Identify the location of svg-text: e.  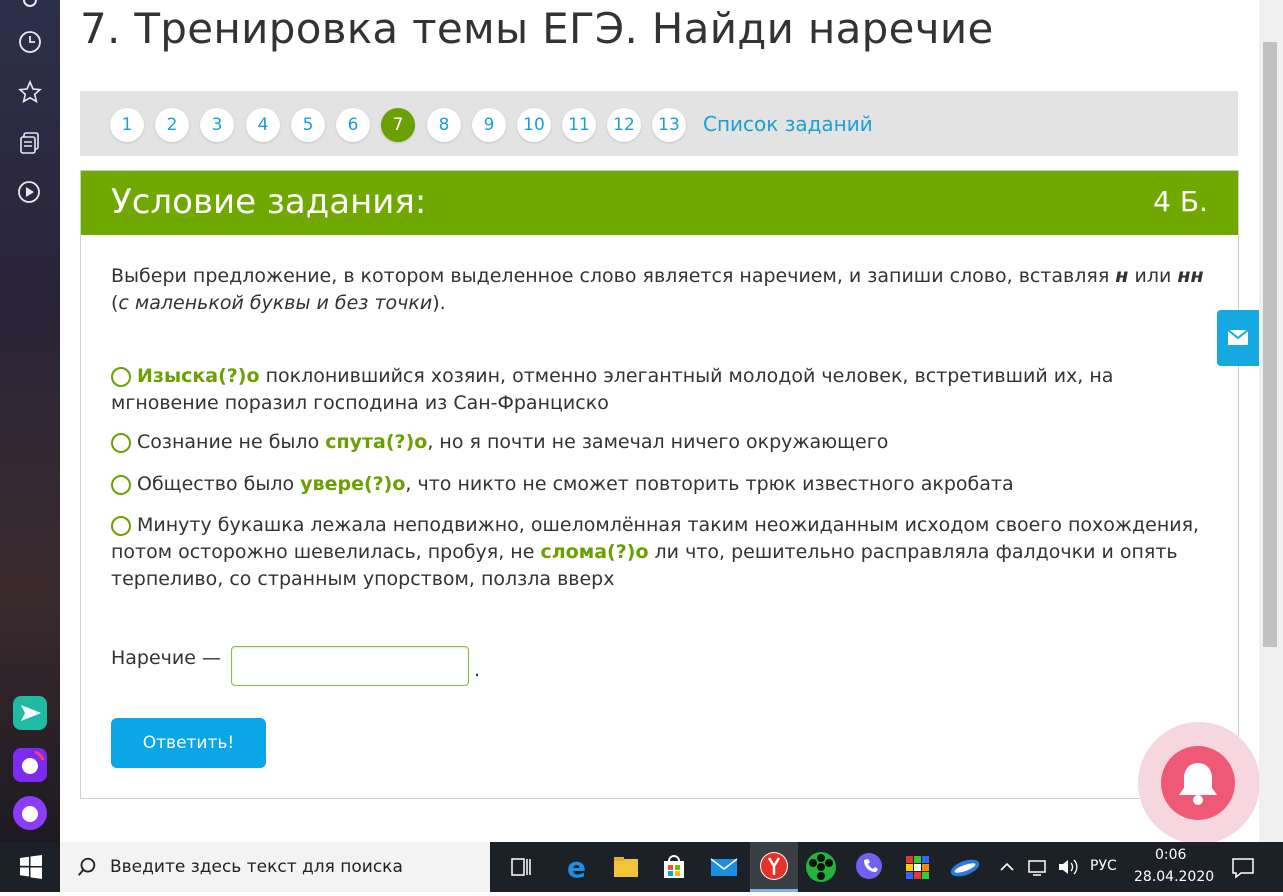
(576, 867).